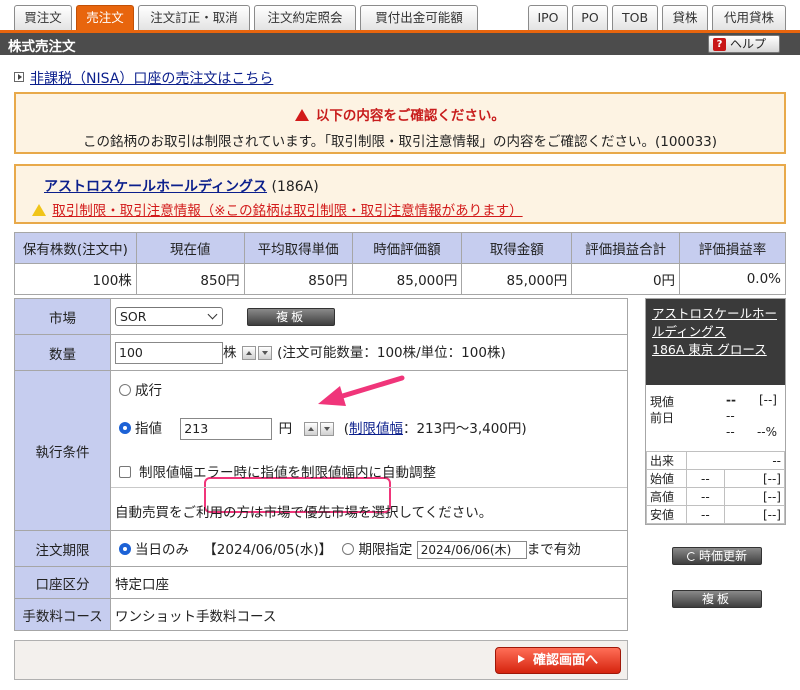  Describe the element at coordinates (148, 391) in the screenshot. I see `market-order-label: 成行` at that location.